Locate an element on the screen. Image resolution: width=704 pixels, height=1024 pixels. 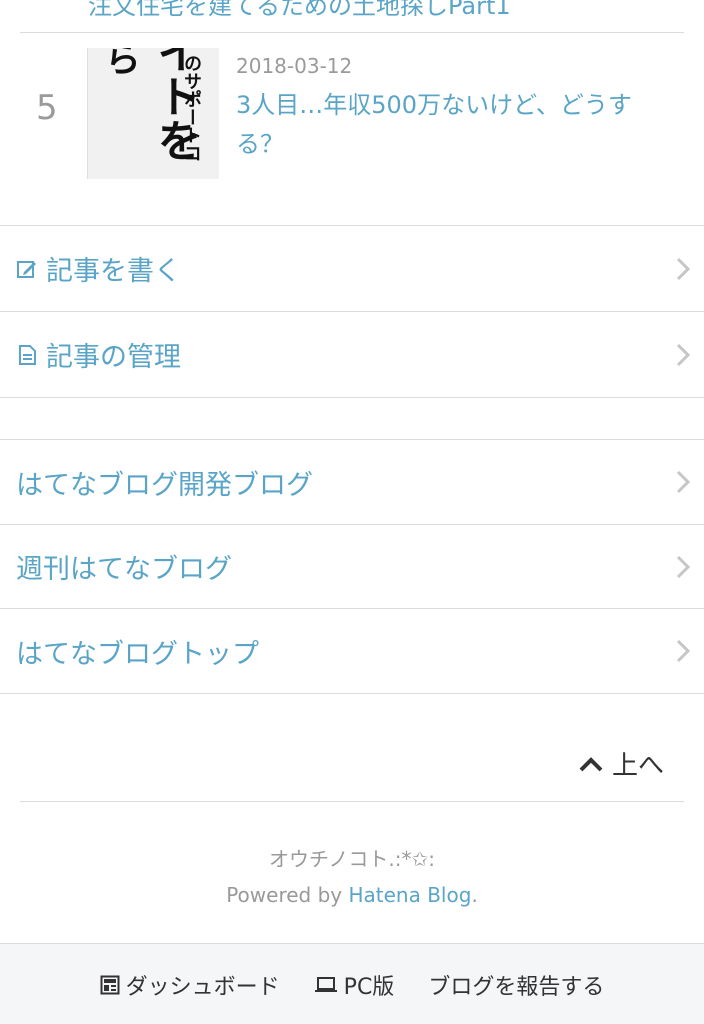
laptop-icon is located at coordinates (325, 984).